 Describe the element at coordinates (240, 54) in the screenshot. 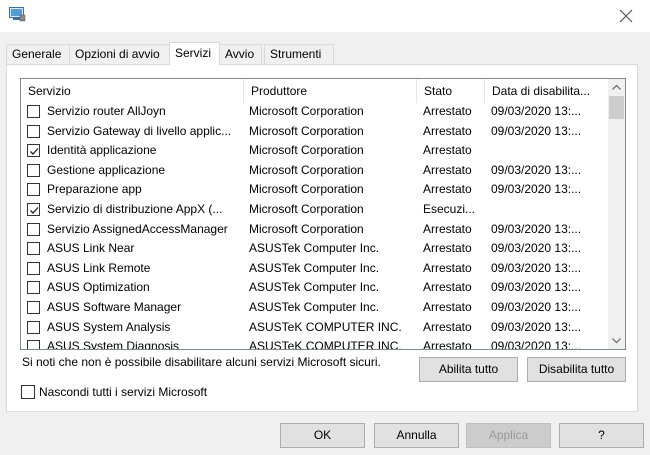

I see `tab-avvio: Avvio` at that location.